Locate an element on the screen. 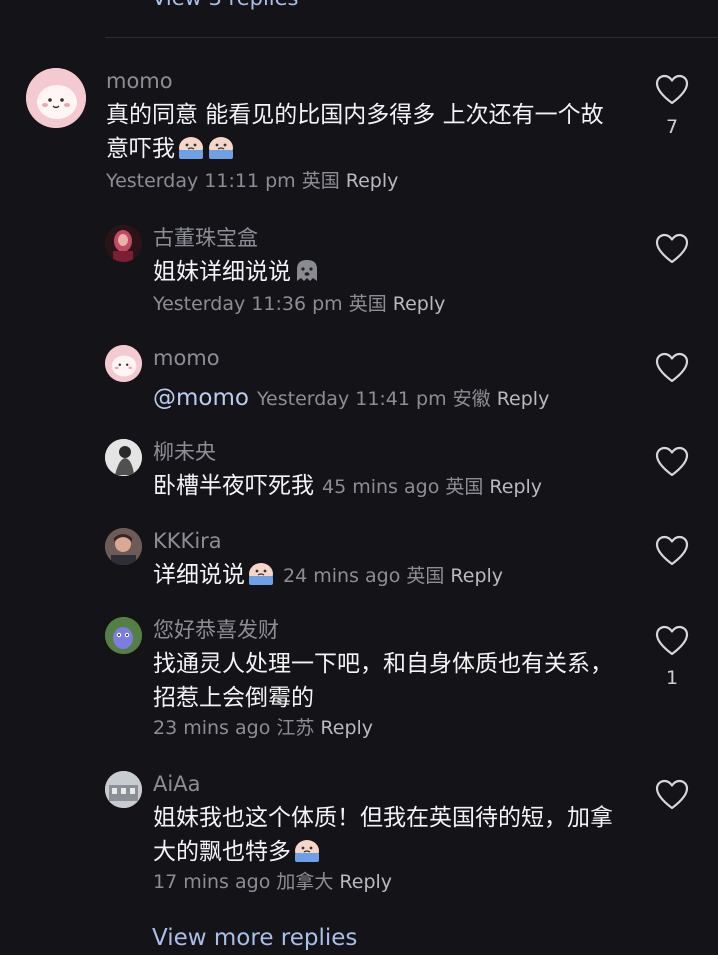 The width and height of the screenshot is (718, 955). like-count: 1 is located at coordinates (672, 678).